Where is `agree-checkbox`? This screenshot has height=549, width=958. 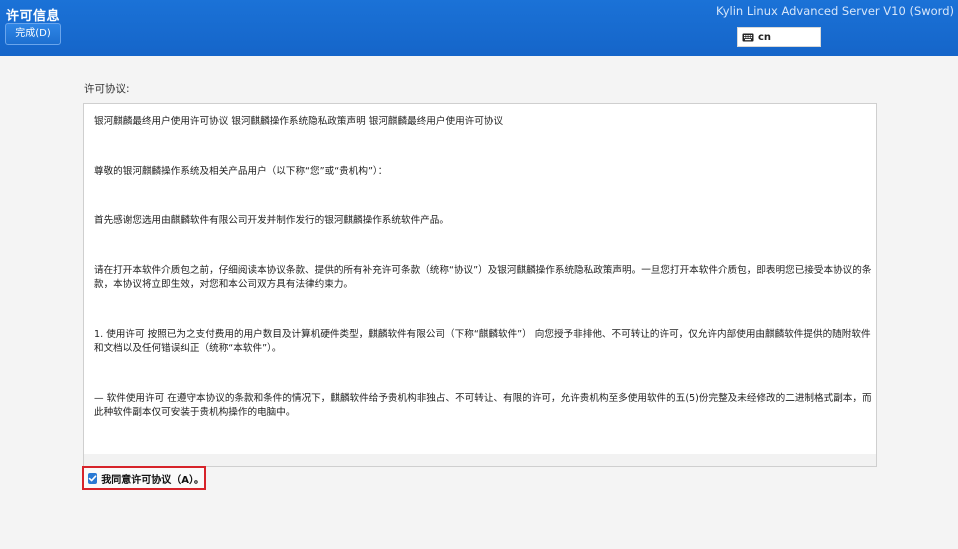
agree-checkbox is located at coordinates (93, 478).